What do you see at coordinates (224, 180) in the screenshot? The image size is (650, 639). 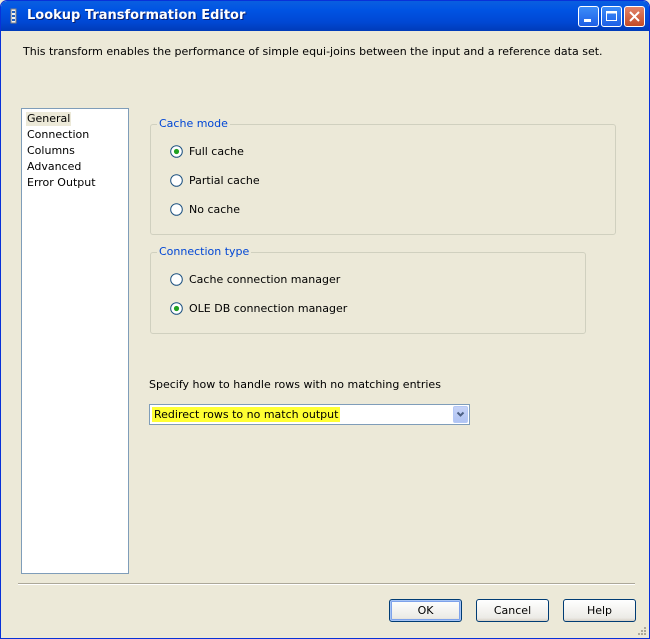 I see `partial-cache-label: Partial cache` at bounding box center [224, 180].